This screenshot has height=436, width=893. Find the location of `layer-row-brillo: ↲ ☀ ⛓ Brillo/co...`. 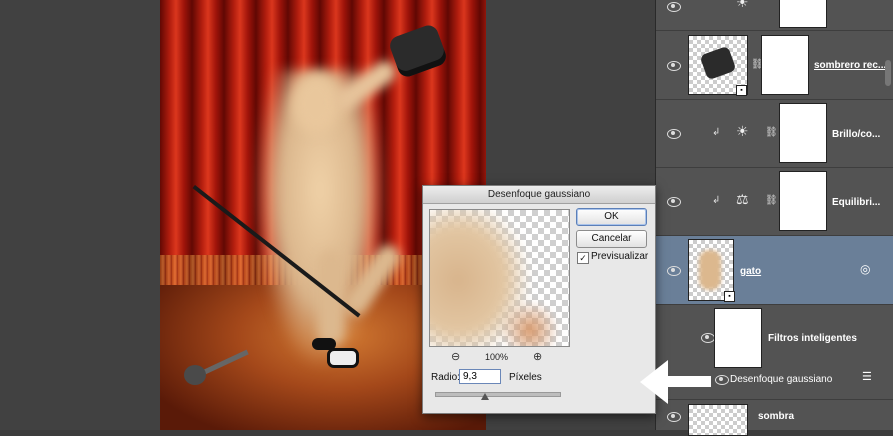

layer-row-brillo: ↲ ☀ ⛓ Brillo/co... is located at coordinates (774, 134).